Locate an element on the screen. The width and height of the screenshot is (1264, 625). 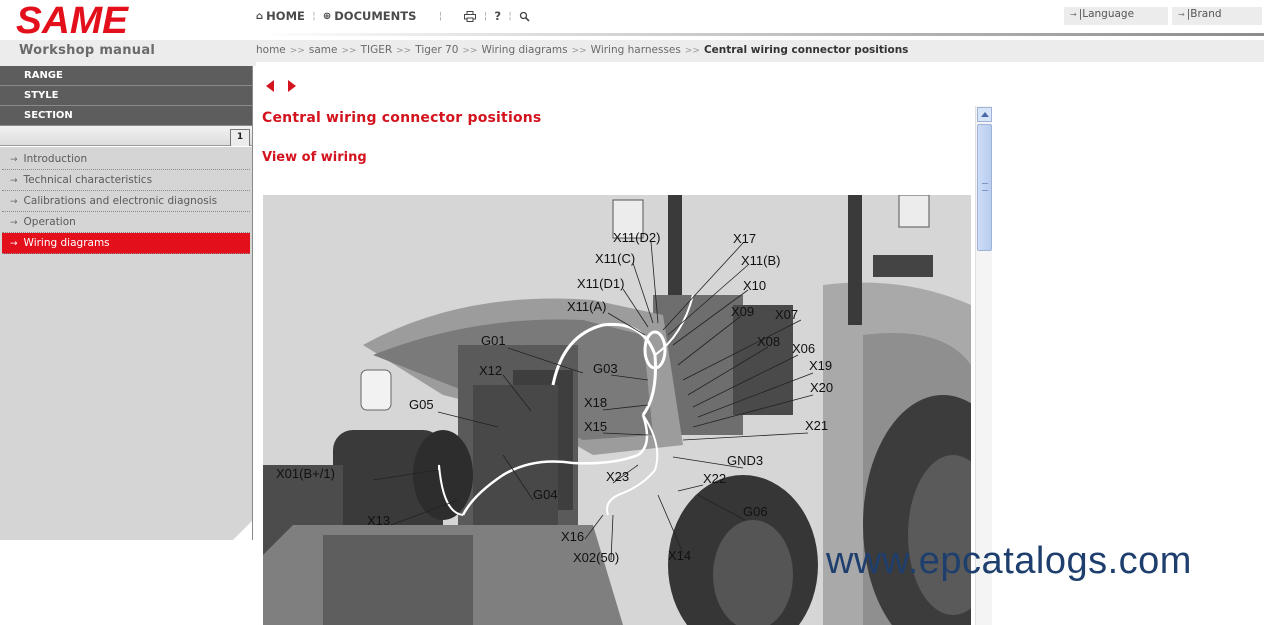
figure-label: X11(B) is located at coordinates (761, 260).